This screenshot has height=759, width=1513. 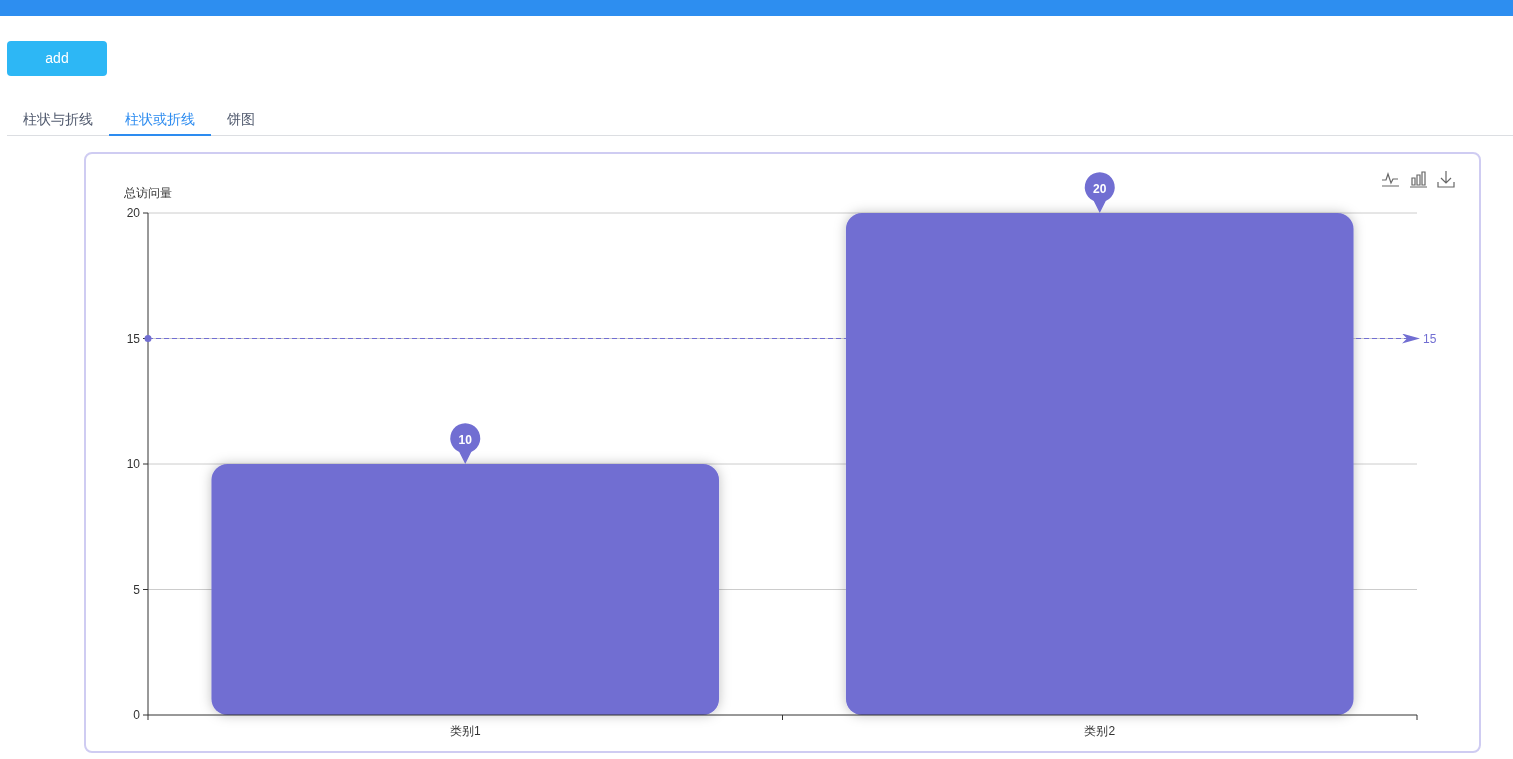 What do you see at coordinates (148, 193) in the screenshot?
I see `y-axis-title: 总访问量` at bounding box center [148, 193].